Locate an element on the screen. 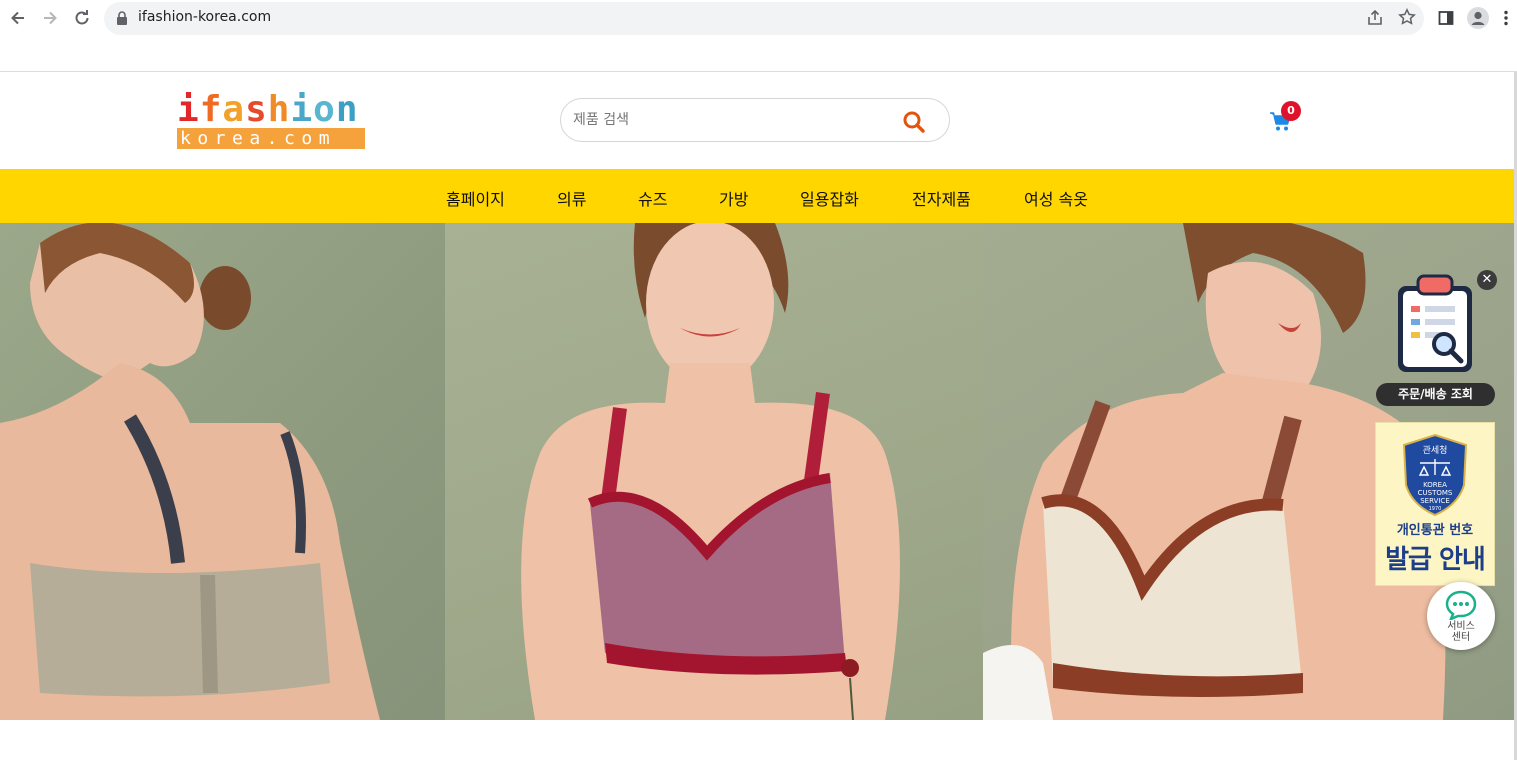  url-text: ifashion-korea.com is located at coordinates (205, 17).